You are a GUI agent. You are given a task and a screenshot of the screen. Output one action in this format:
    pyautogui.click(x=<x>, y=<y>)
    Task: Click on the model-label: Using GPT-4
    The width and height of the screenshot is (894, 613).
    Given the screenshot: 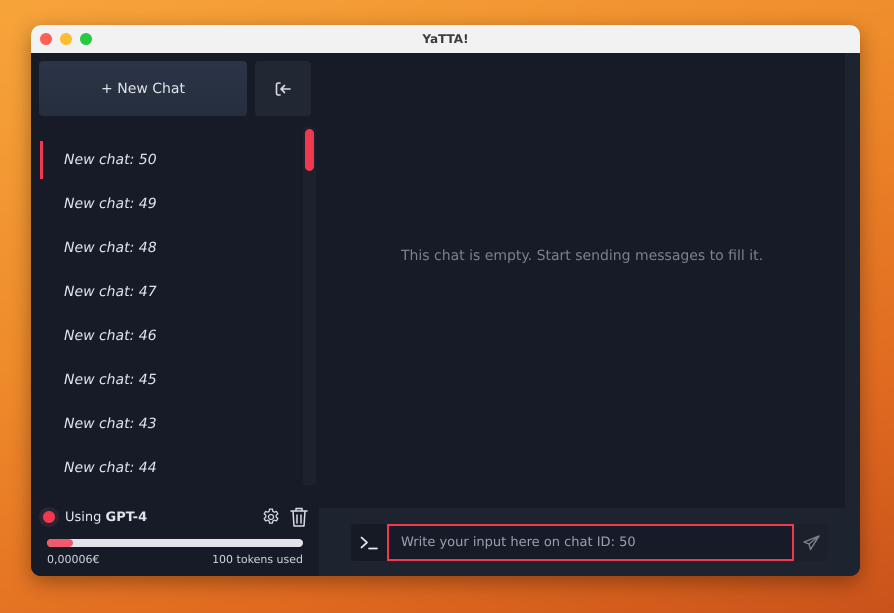 What is the action you would take?
    pyautogui.click(x=106, y=517)
    